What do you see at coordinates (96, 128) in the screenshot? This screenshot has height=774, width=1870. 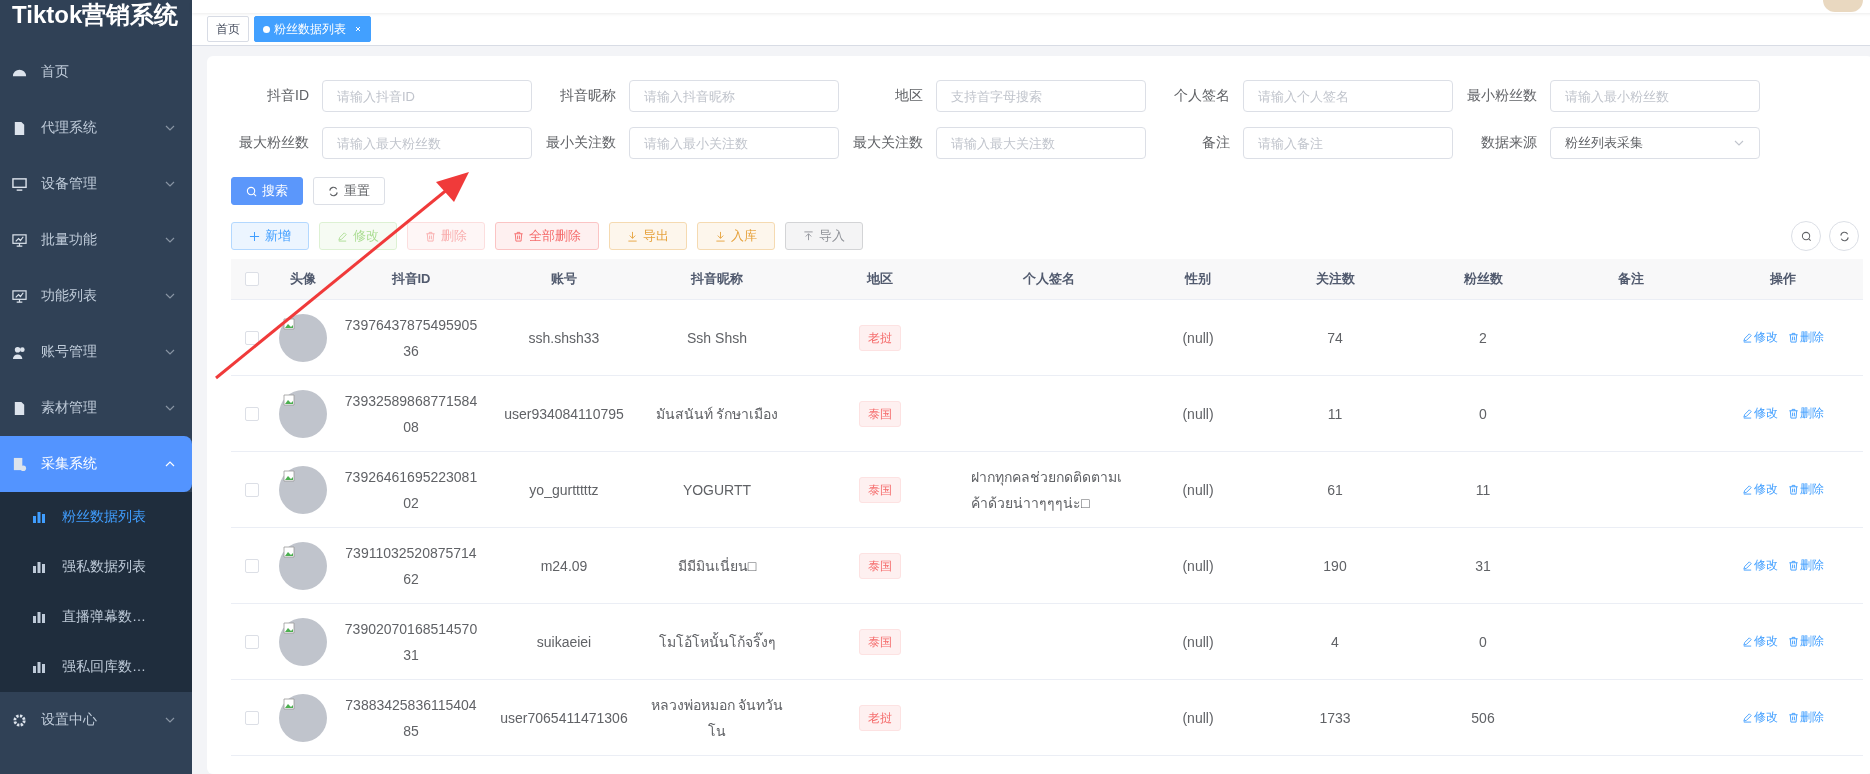 I see `sidebar-item: 代理系统` at bounding box center [96, 128].